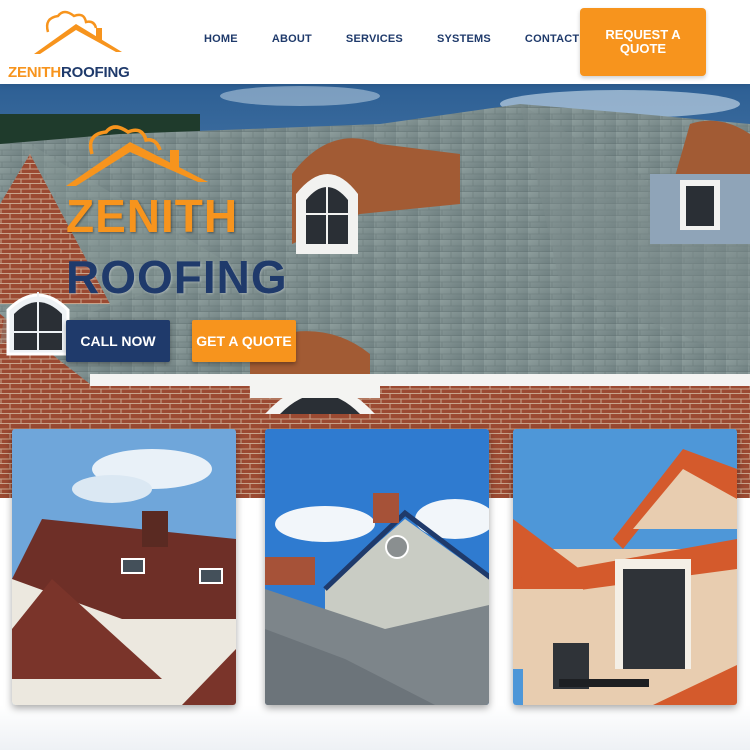 This screenshot has width=750, height=750. What do you see at coordinates (78, 32) in the screenshot?
I see `roof-logo-icon` at bounding box center [78, 32].